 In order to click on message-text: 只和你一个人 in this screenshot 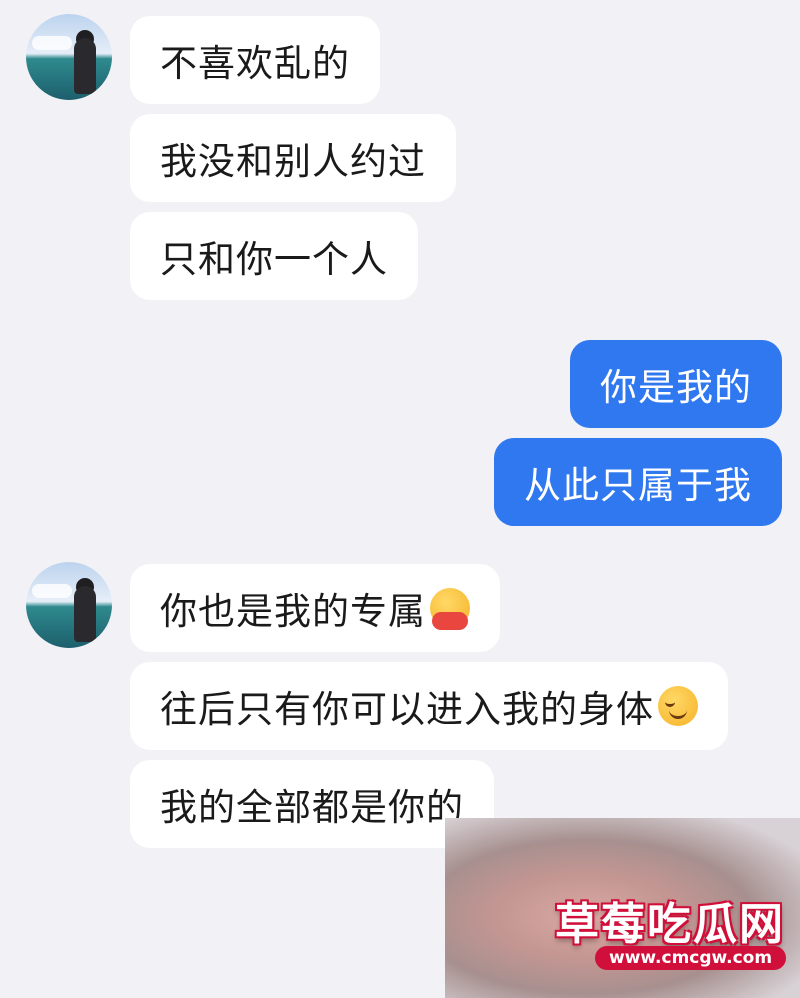, I will do `click(274, 259)`.